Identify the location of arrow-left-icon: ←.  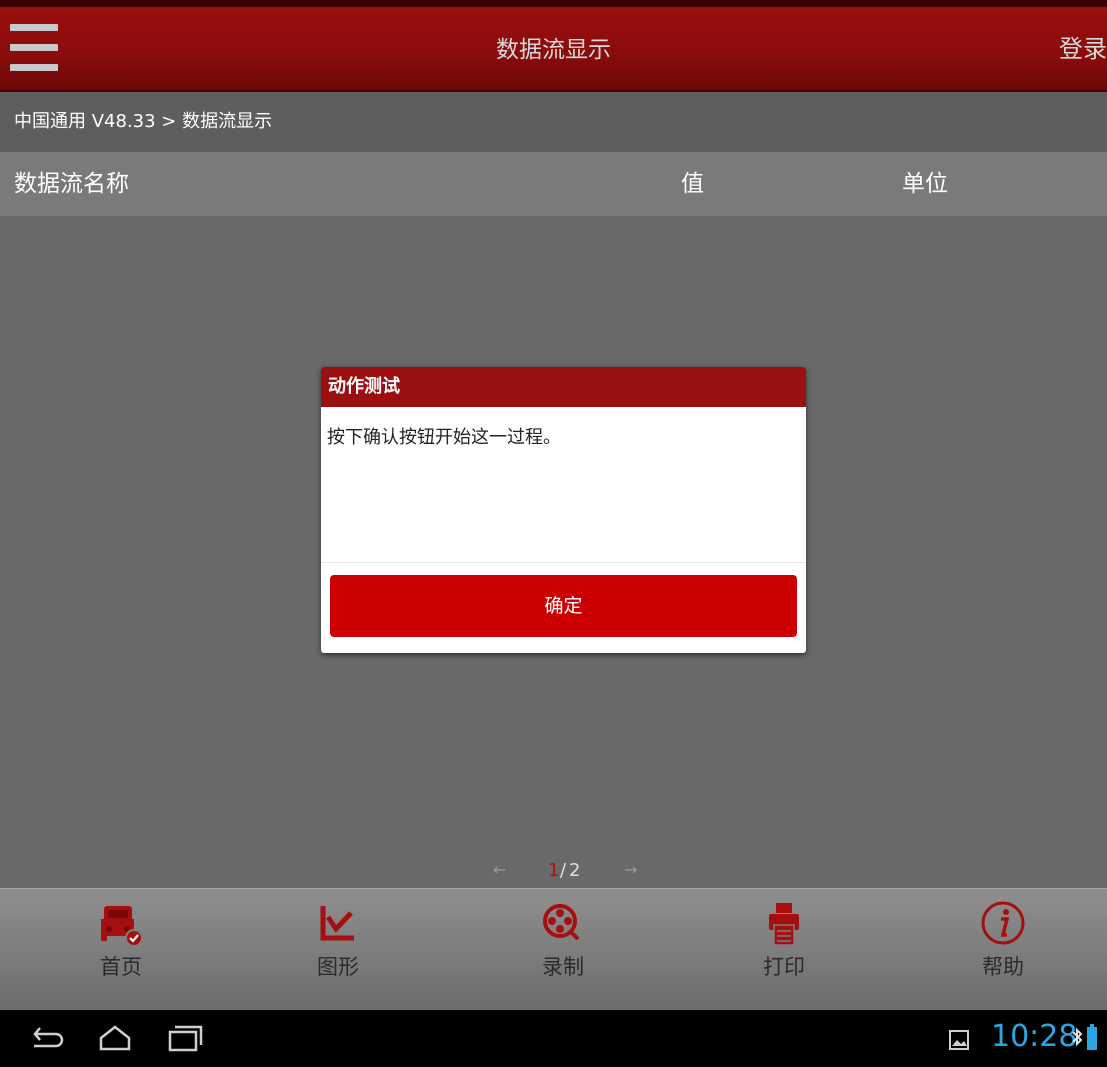
(499, 869).